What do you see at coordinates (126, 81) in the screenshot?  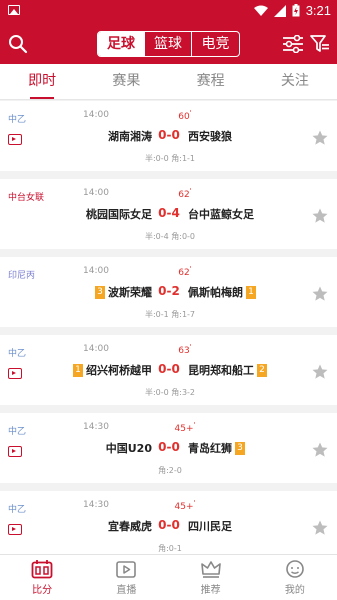 I see `tab-results: 赛果` at bounding box center [126, 81].